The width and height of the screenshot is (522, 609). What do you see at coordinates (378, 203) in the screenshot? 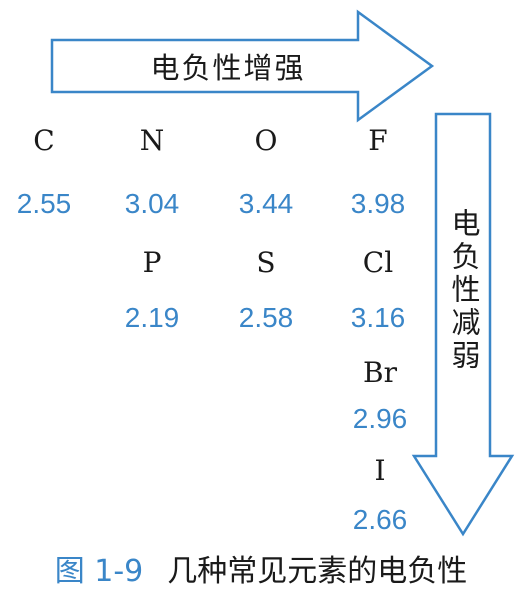
I see `element-value-f: 3.98` at bounding box center [378, 203].